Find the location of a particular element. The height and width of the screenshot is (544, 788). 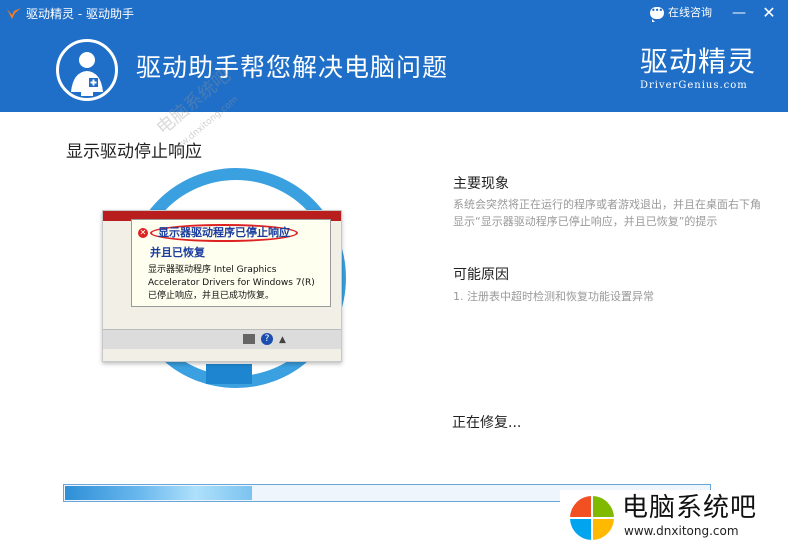

window-title: 驱动精灵 - 驱动助手 is located at coordinates (80, 14).